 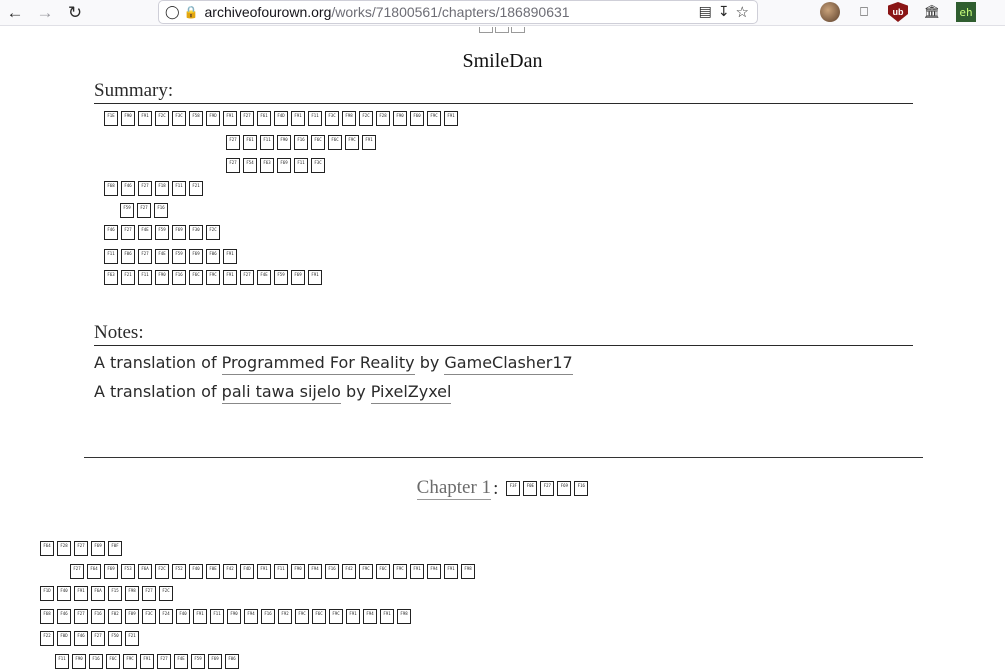 What do you see at coordinates (213, 277) in the screenshot?
I see `glyph-line: F63 F21 F11 F90 F16 F6C F9C F91 F27 F4E F59 F69 F91` at bounding box center [213, 277].